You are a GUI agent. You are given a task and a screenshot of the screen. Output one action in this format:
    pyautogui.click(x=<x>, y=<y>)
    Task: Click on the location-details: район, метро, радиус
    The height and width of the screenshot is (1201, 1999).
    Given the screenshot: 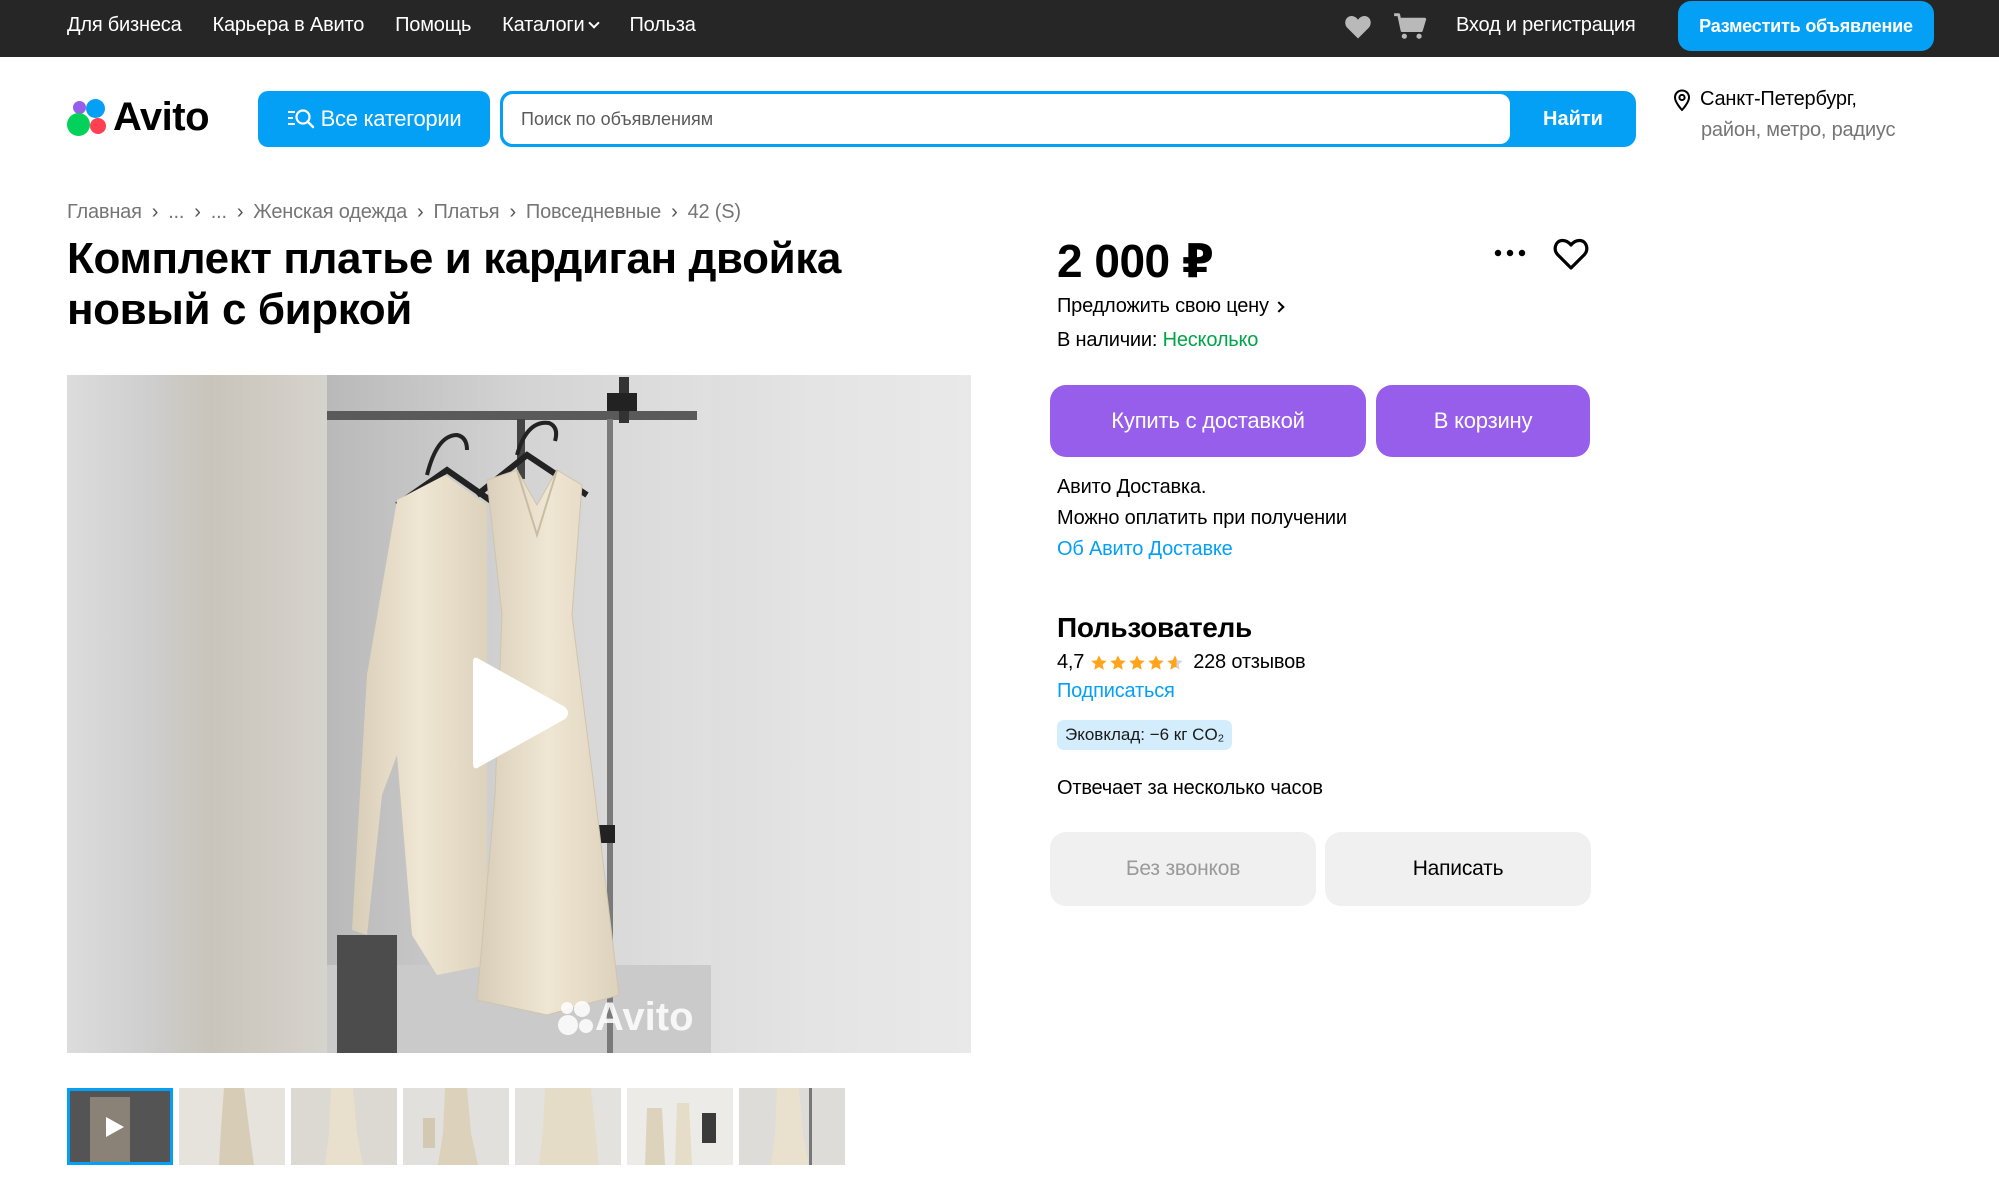 What is the action you would take?
    pyautogui.click(x=1798, y=130)
    